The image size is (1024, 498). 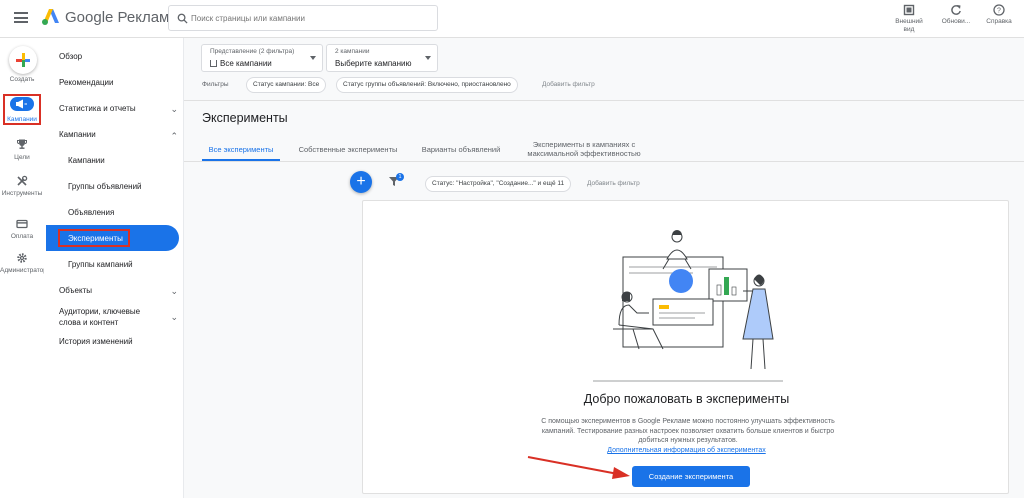 I want to click on nav-item-campaign-groups: Группы кампаний, so click(x=135, y=264).